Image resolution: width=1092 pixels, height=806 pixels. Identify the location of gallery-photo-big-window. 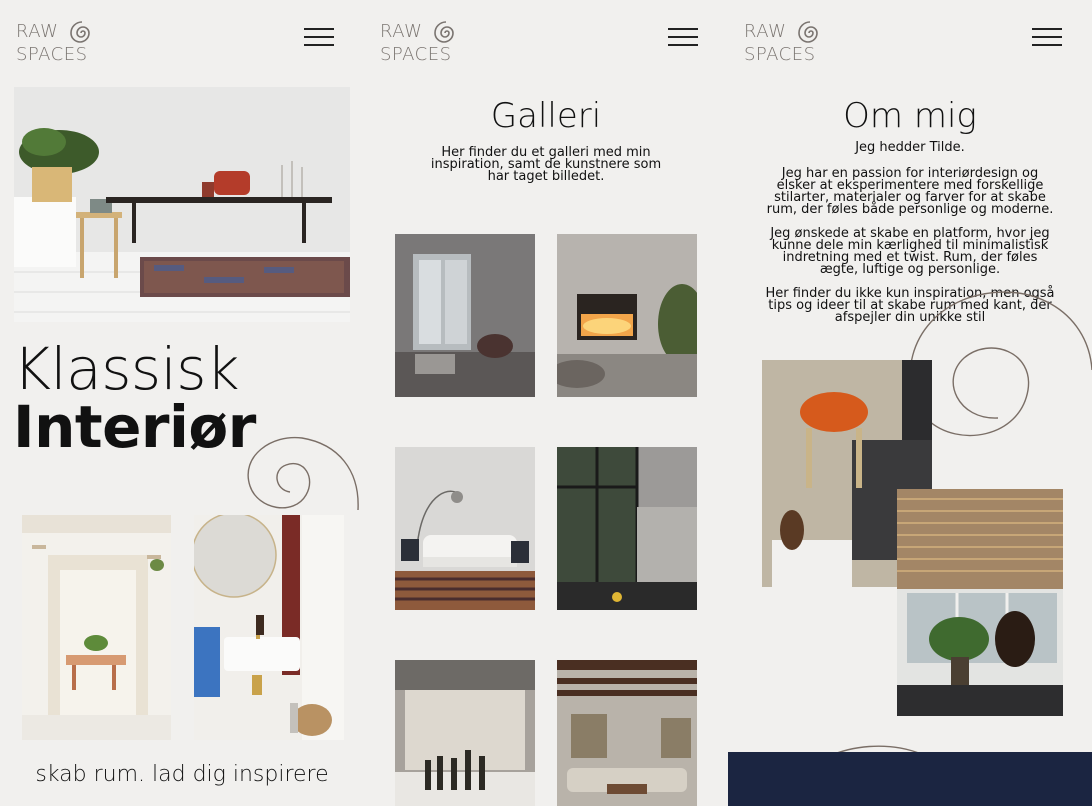
(627, 528).